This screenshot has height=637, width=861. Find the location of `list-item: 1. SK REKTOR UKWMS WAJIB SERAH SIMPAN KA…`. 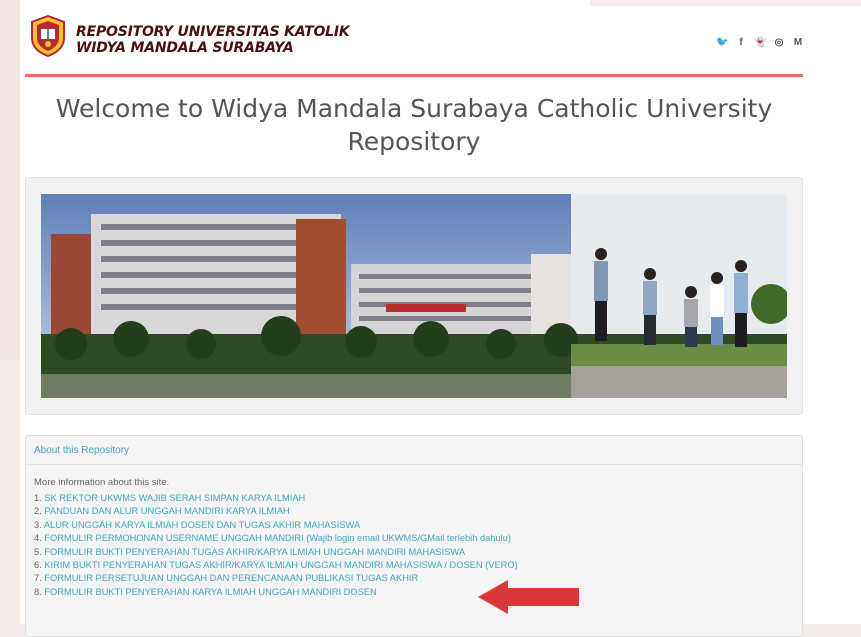

list-item: 1. SK REKTOR UKWMS WAJIB SERAH SIMPAN KA… is located at coordinates (276, 498).